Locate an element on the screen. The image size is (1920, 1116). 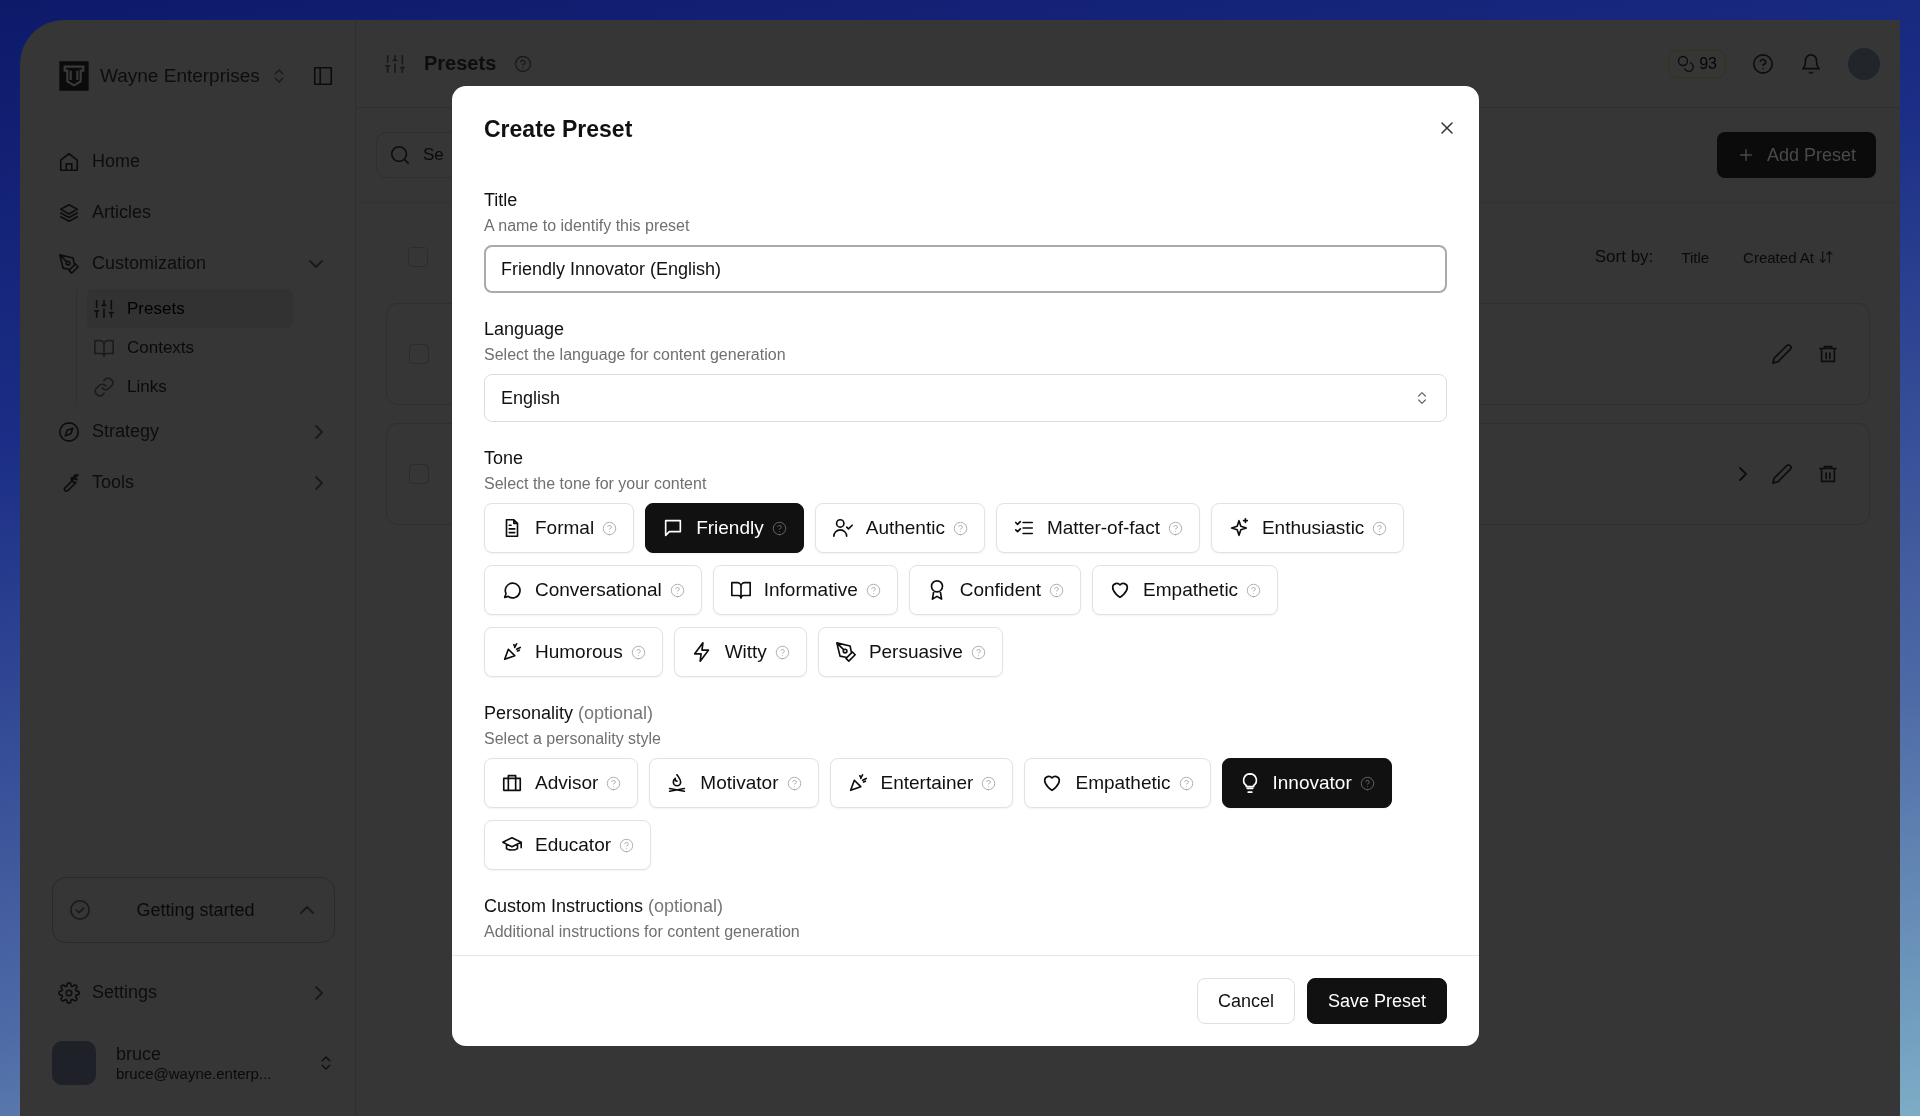
tone-option: Enthusiastic is located at coordinates (1307, 528).